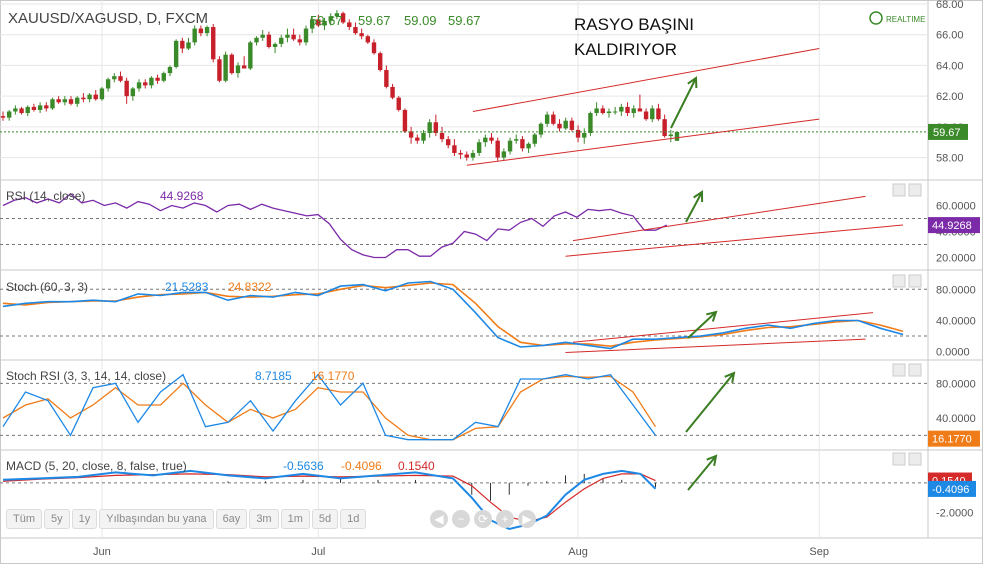  I want to click on stoch-tick-label: 80.0000, so click(956, 290).